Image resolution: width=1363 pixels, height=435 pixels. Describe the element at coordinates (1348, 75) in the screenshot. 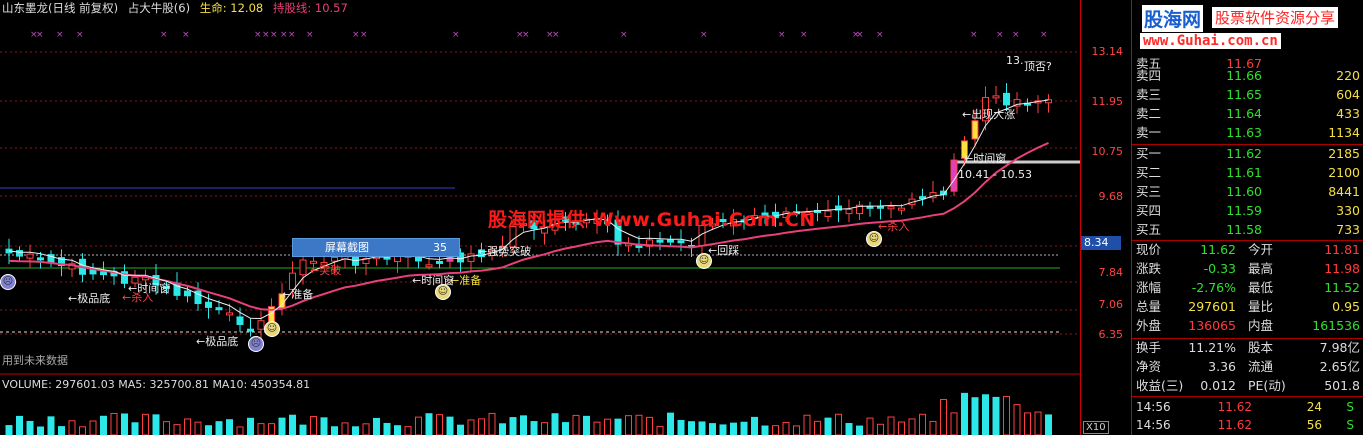

I see `order-qty: 220` at that location.